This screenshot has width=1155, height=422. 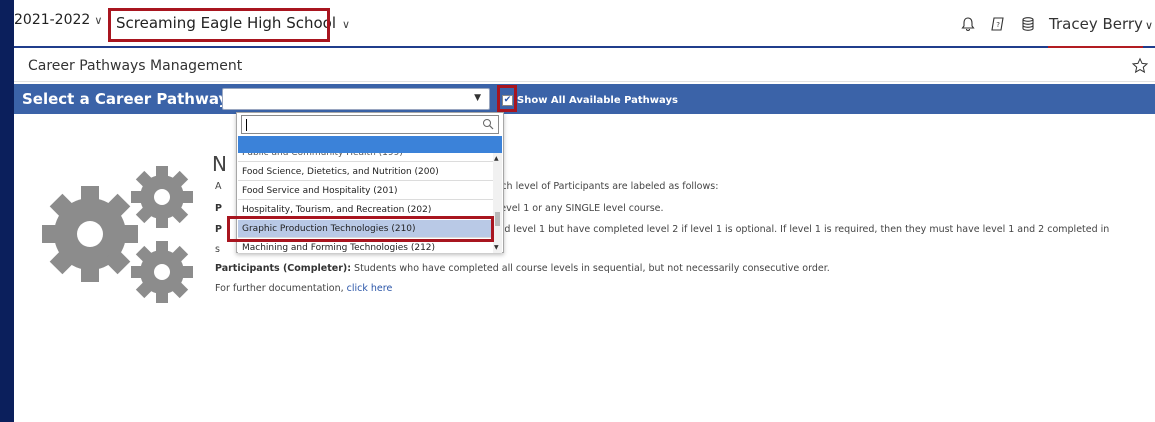 I want to click on line-3b-start: s, so click(x=217, y=249).